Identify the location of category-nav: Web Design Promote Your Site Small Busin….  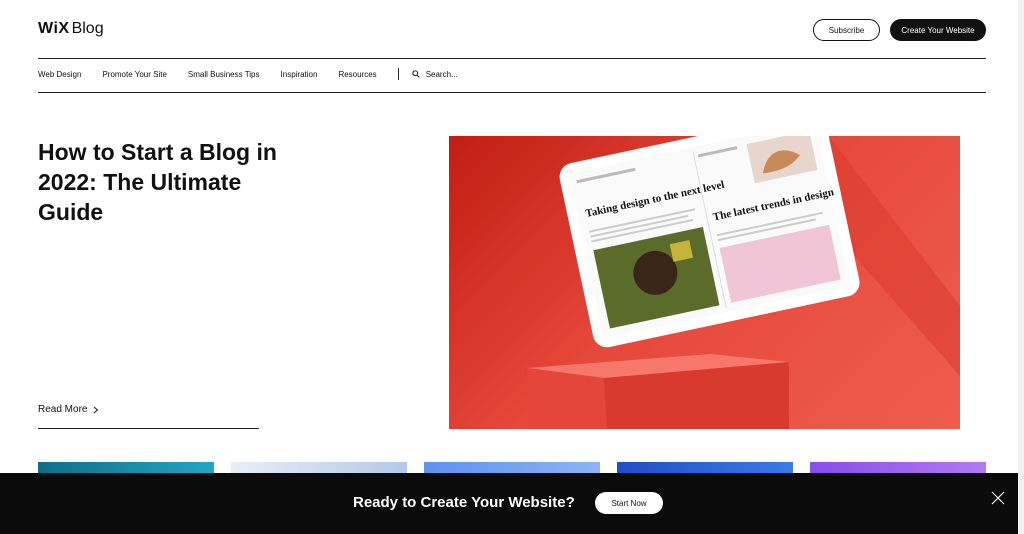
(248, 74).